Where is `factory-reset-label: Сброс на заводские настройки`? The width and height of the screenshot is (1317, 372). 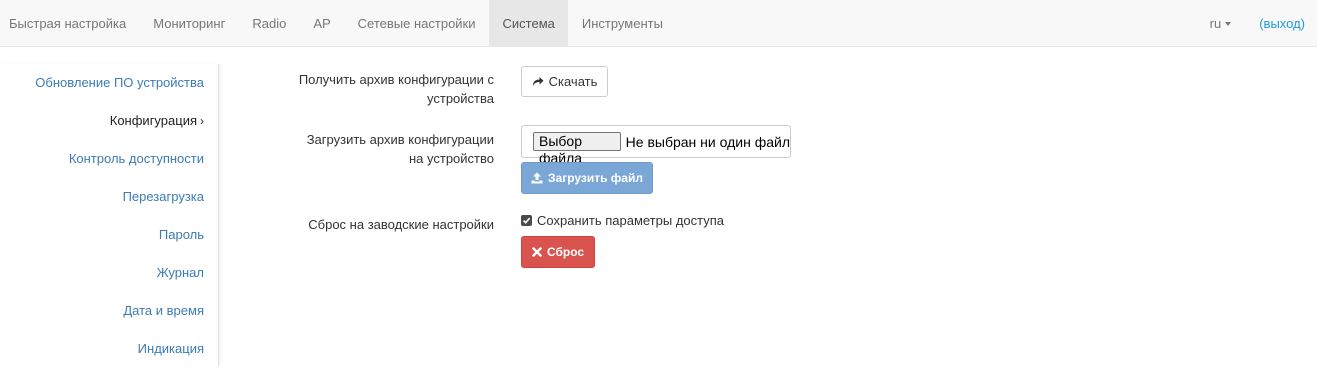 factory-reset-label: Сброс на заводские настройки is located at coordinates (401, 224).